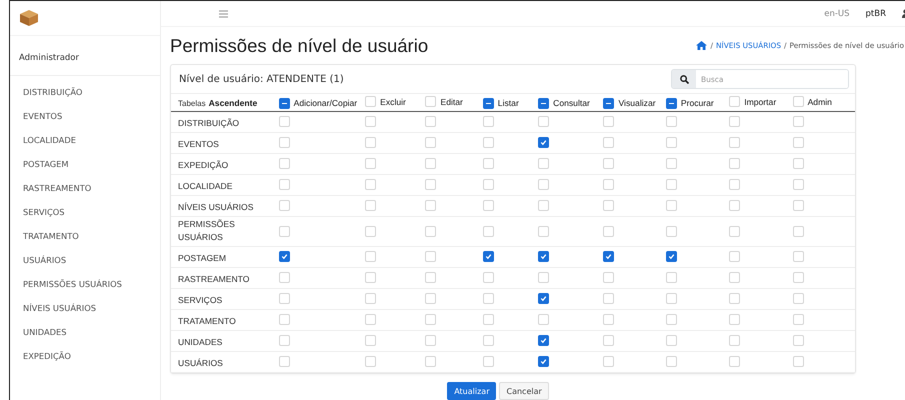 Image resolution: width=905 pixels, height=400 pixels. Describe the element at coordinates (198, 144) in the screenshot. I see `table-name: EVENTOS` at that location.